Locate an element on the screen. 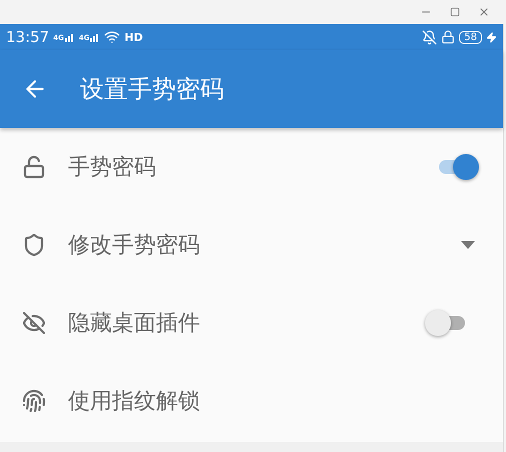 The width and height of the screenshot is (506, 452). close-icon is located at coordinates (484, 12).